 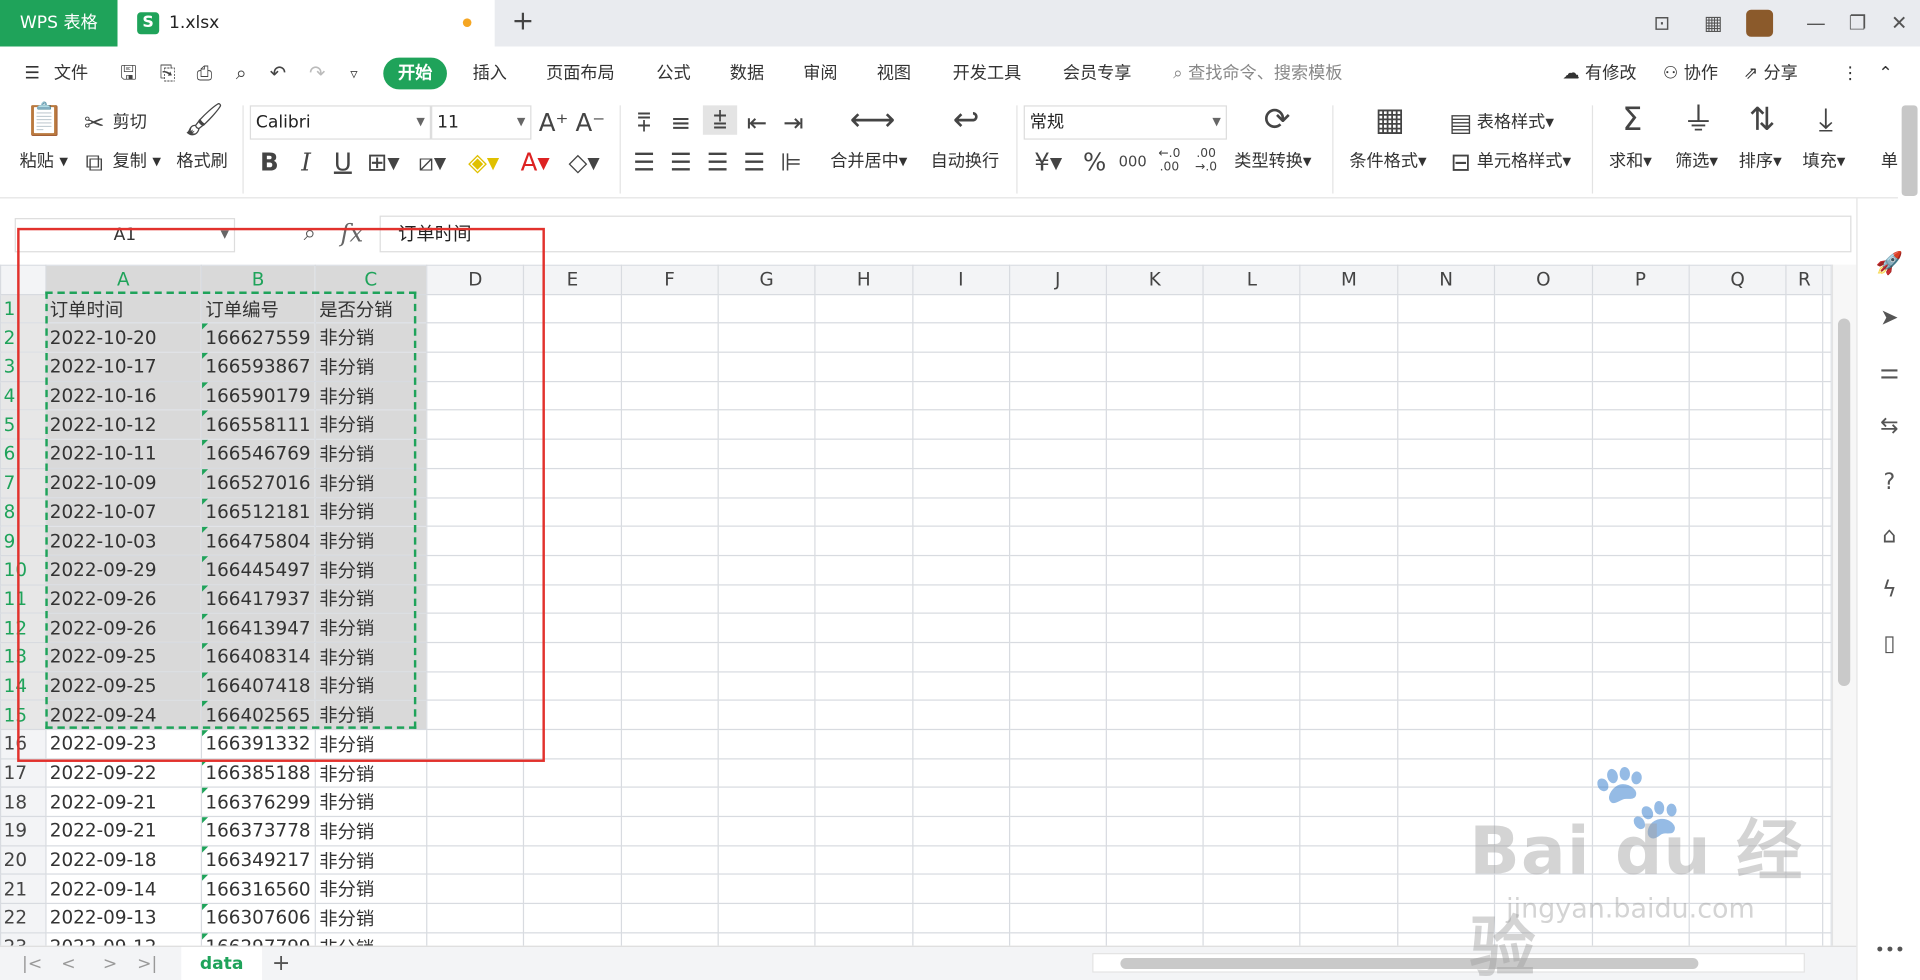 What do you see at coordinates (1630, 161) in the screenshot?
I see `sum-button: 求和▾` at bounding box center [1630, 161].